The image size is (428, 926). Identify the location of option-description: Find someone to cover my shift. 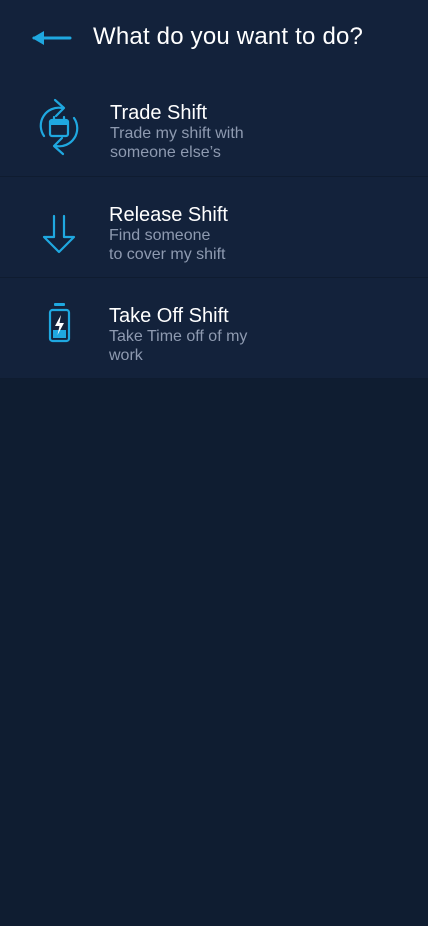
(167, 245).